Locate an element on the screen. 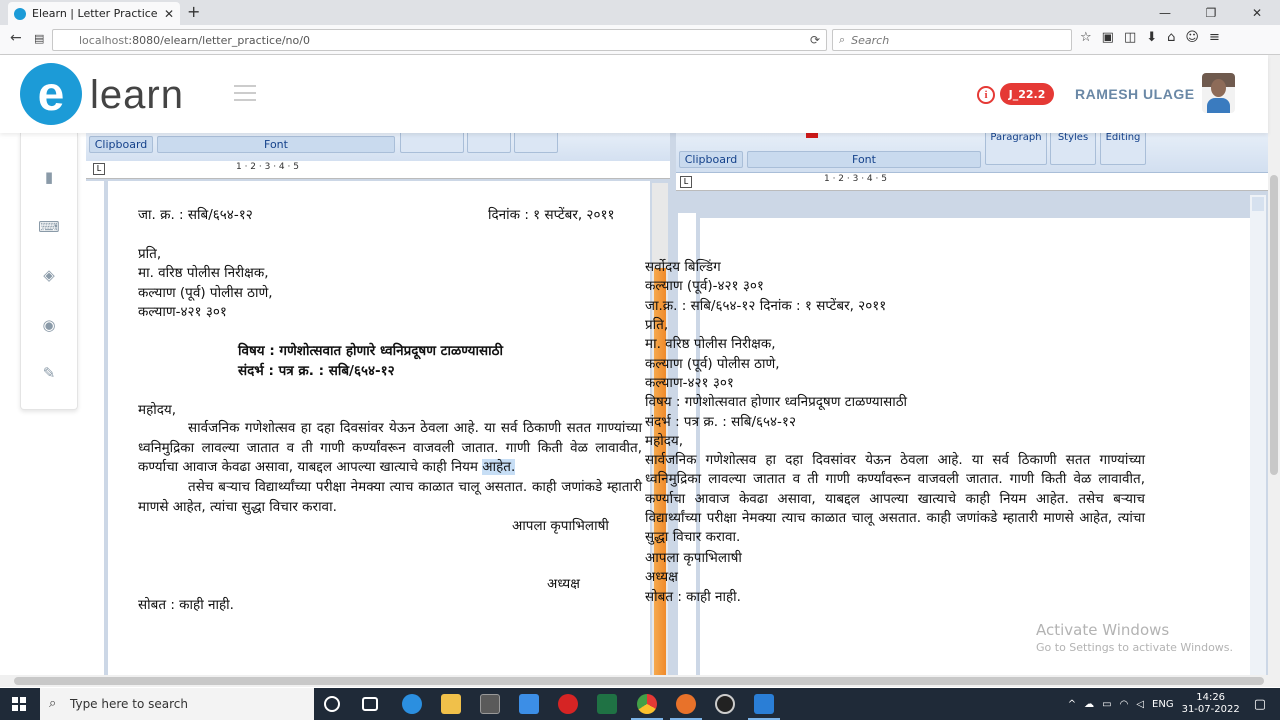 This screenshot has height=720, width=1280. new-tab-button: + is located at coordinates (193, 11).